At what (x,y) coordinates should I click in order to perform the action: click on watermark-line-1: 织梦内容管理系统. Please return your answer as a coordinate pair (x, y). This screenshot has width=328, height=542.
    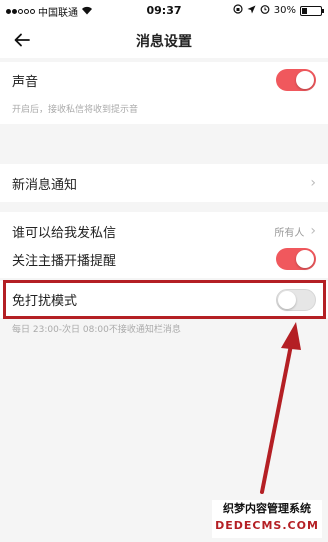
    Looking at the image, I should click on (267, 508).